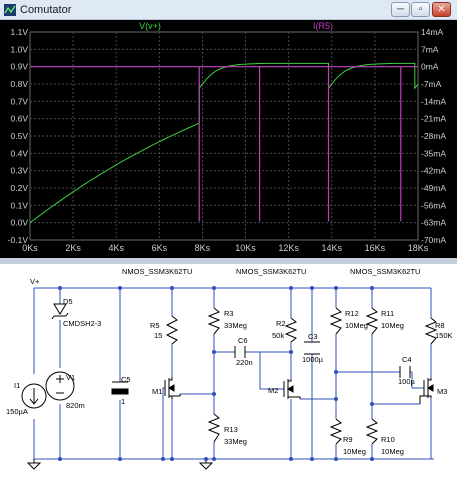 This screenshot has height=500, width=457. Describe the element at coordinates (214, 321) in the screenshot. I see `resistor-r3-symbol` at that location.